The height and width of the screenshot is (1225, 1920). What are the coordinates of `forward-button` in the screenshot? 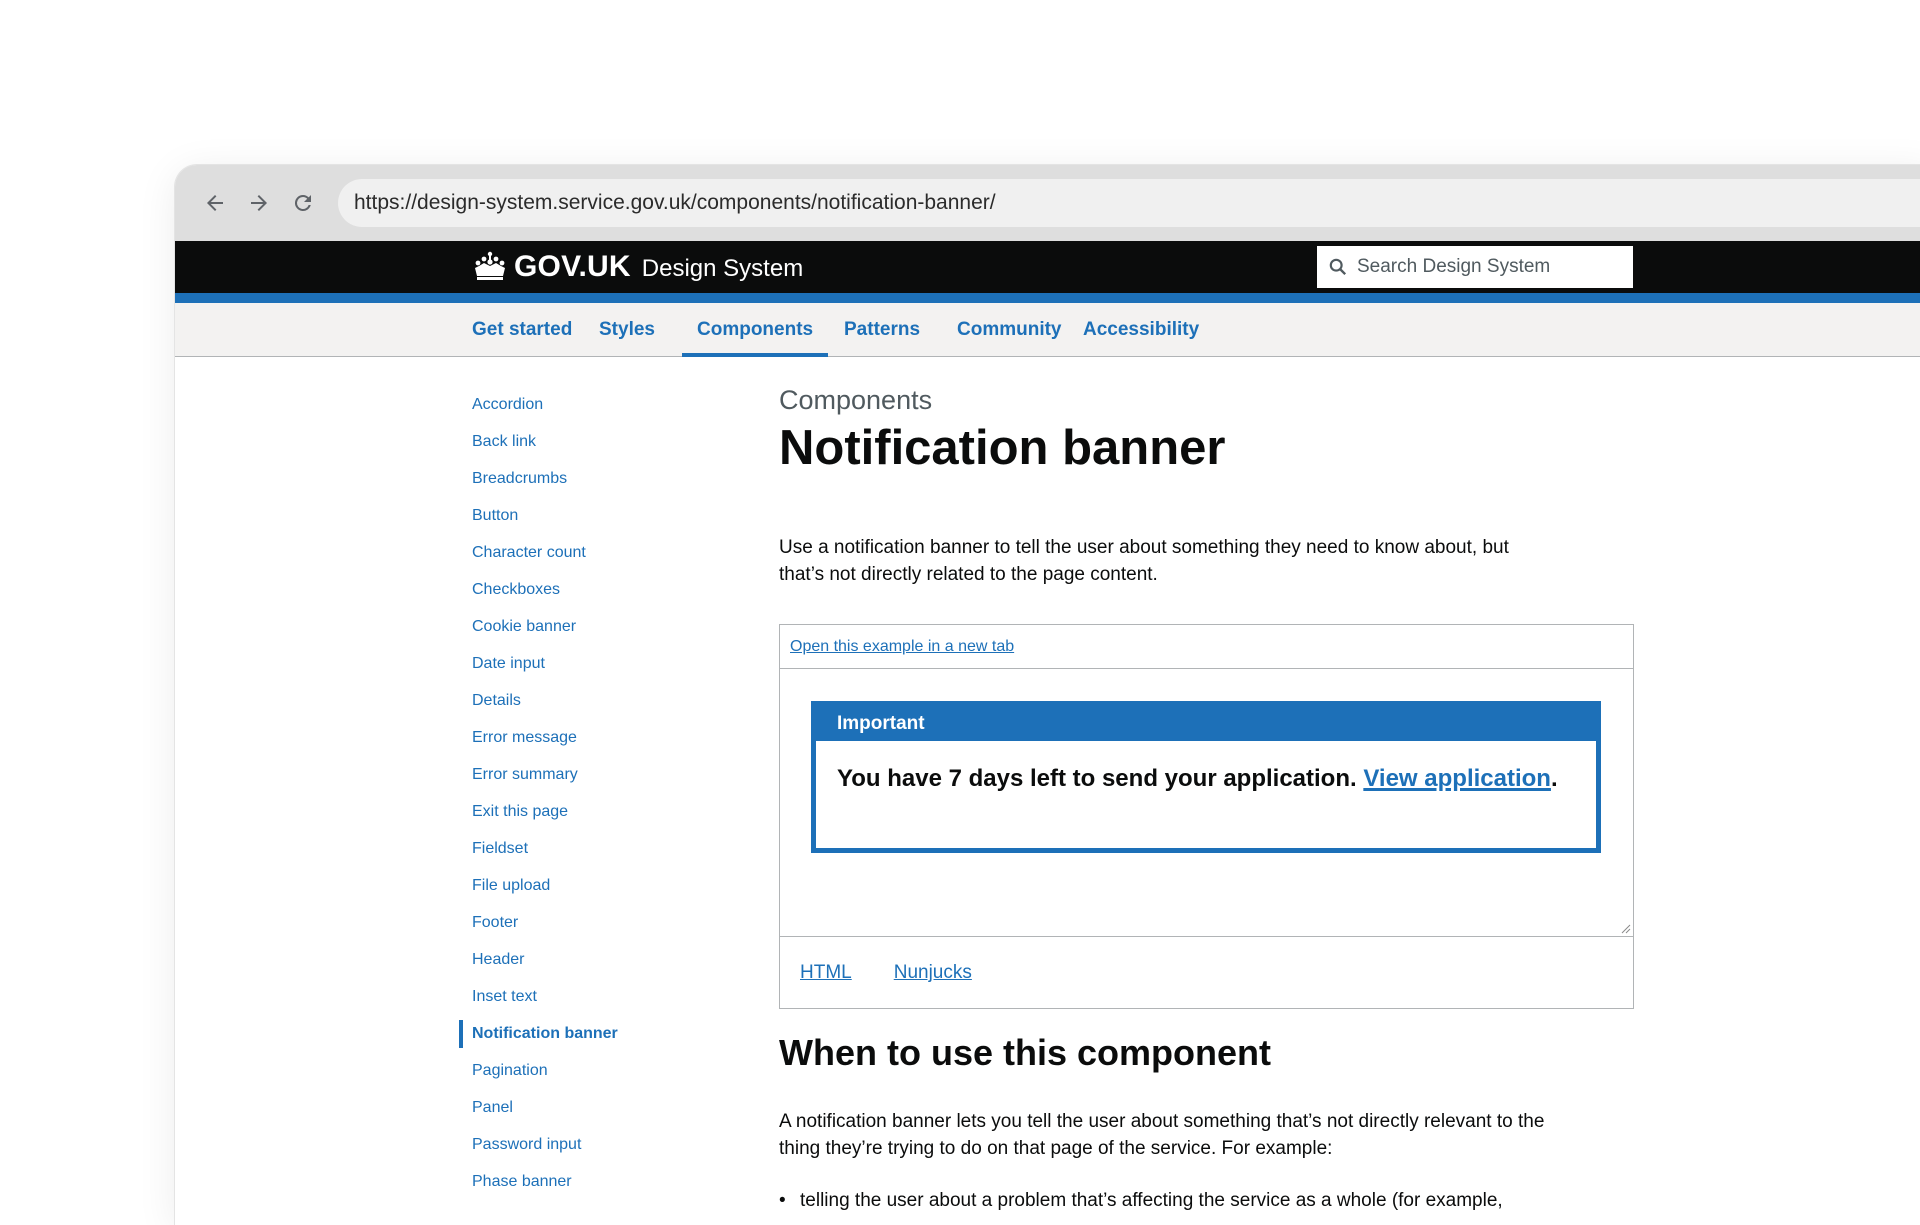 It's located at (259, 203).